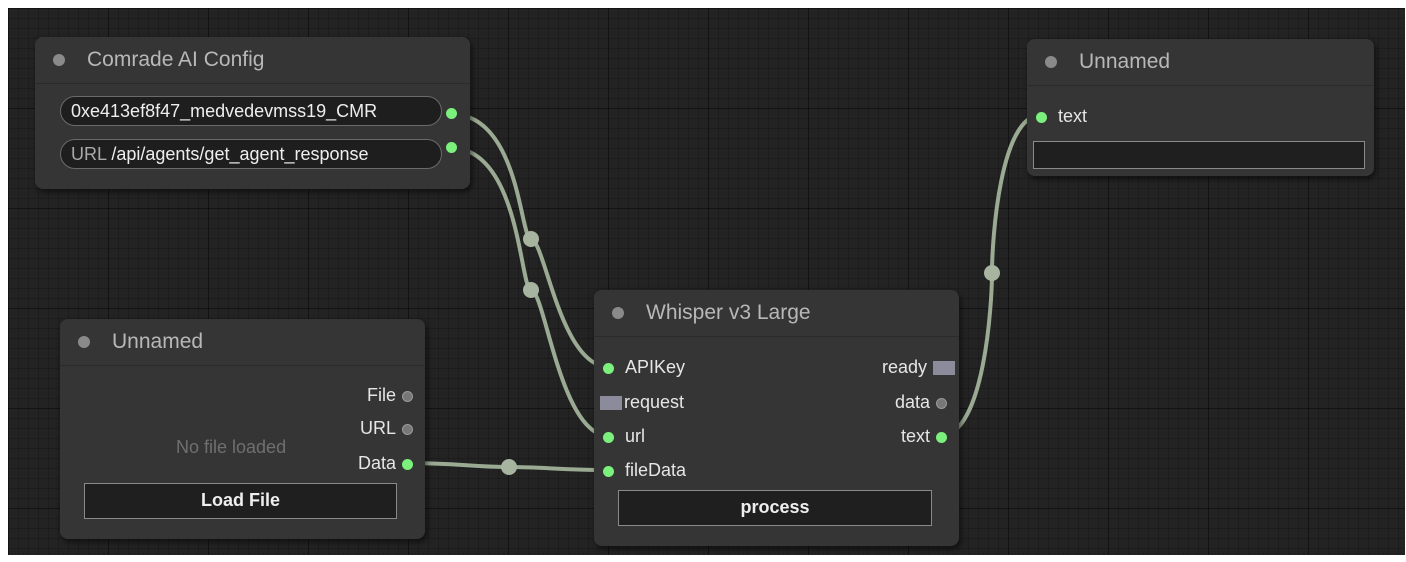 This screenshot has height=562, width=1406. I want to click on node-title: Whisper v3 Large, so click(728, 312).